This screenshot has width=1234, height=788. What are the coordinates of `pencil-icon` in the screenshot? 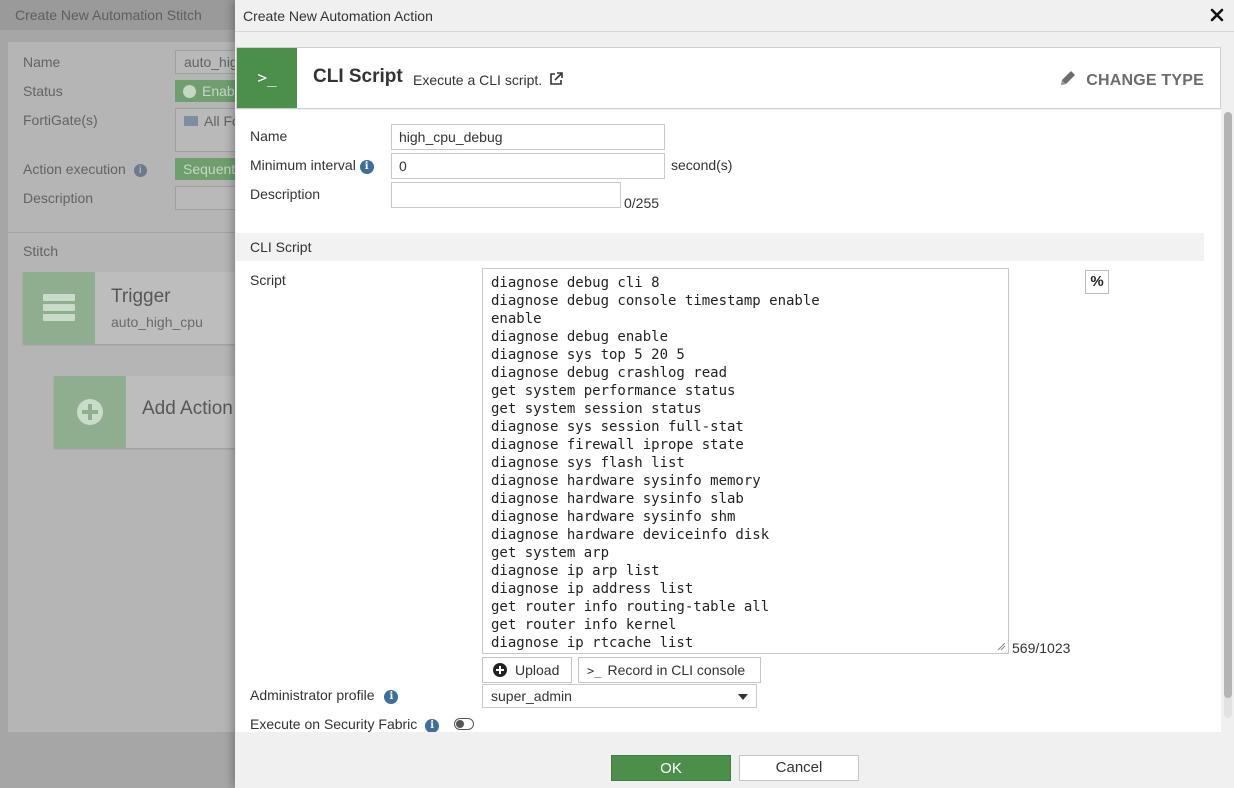 It's located at (1068, 78).